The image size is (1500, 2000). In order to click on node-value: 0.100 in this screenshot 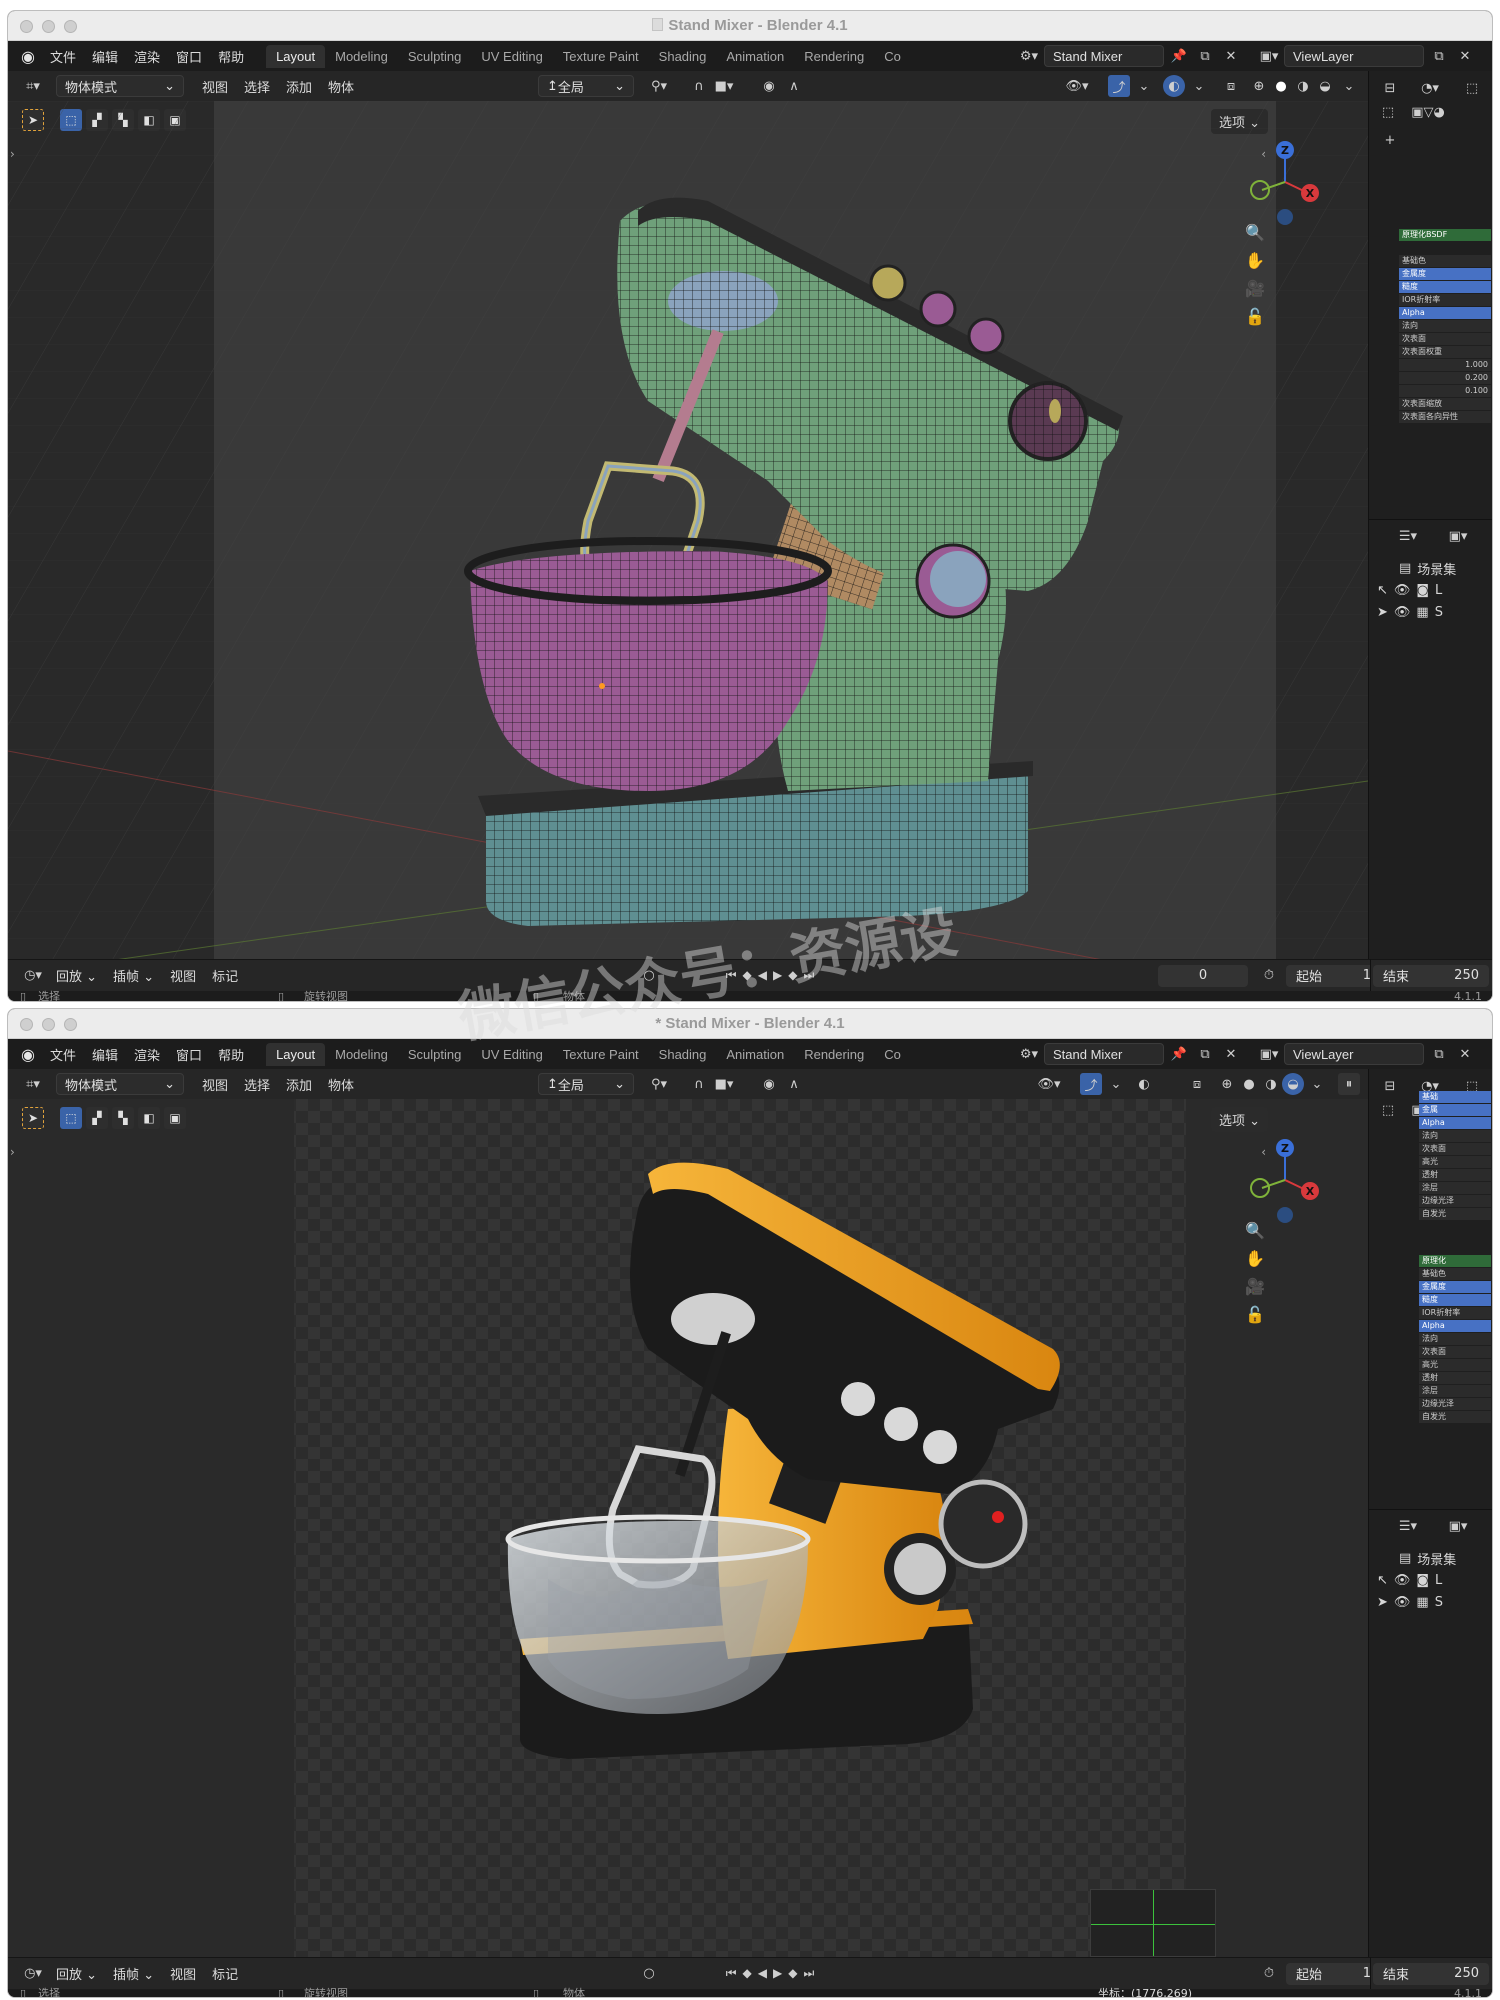, I will do `click(1445, 391)`.